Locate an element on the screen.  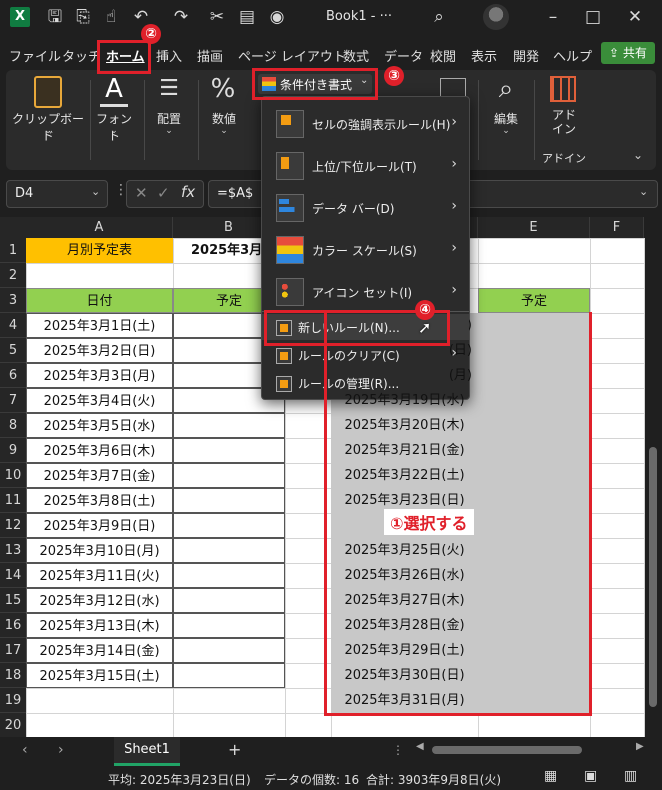
cell-a18: 2025年3月15日(土) is located at coordinates (99, 675).